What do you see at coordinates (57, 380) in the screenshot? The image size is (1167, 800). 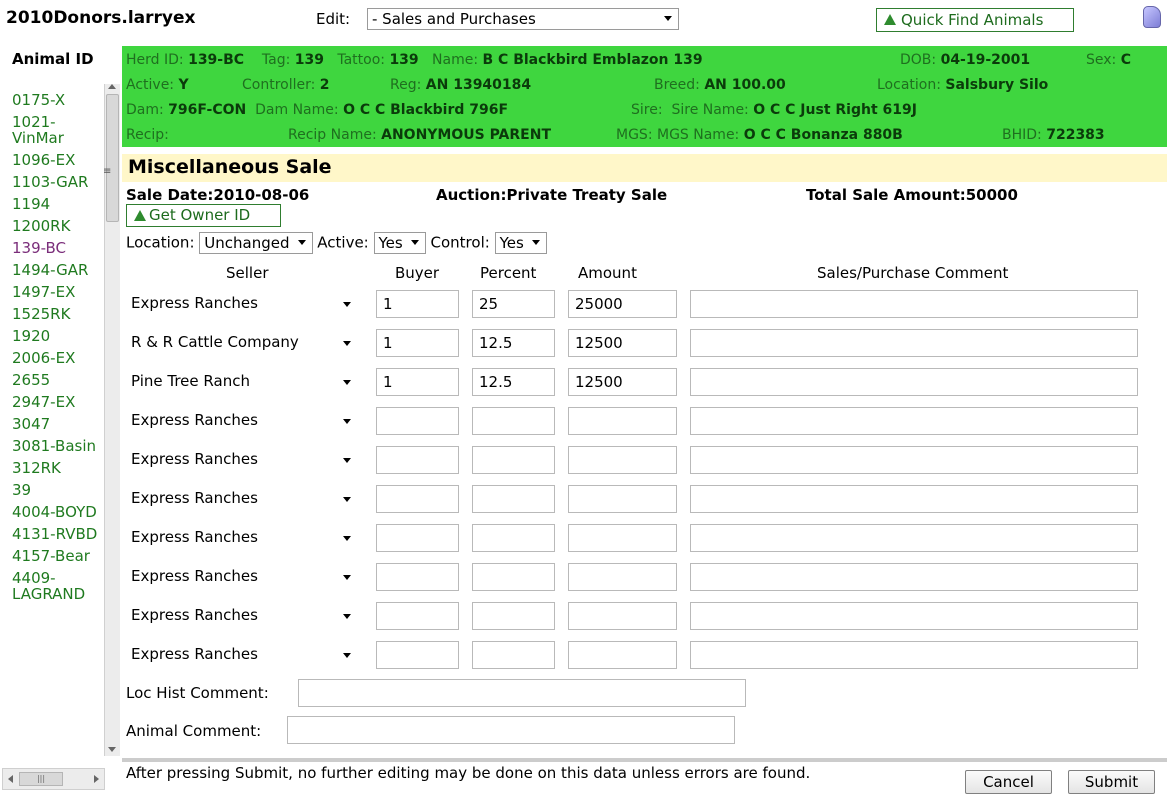 I see `sidebar-item-animal: 2655` at bounding box center [57, 380].